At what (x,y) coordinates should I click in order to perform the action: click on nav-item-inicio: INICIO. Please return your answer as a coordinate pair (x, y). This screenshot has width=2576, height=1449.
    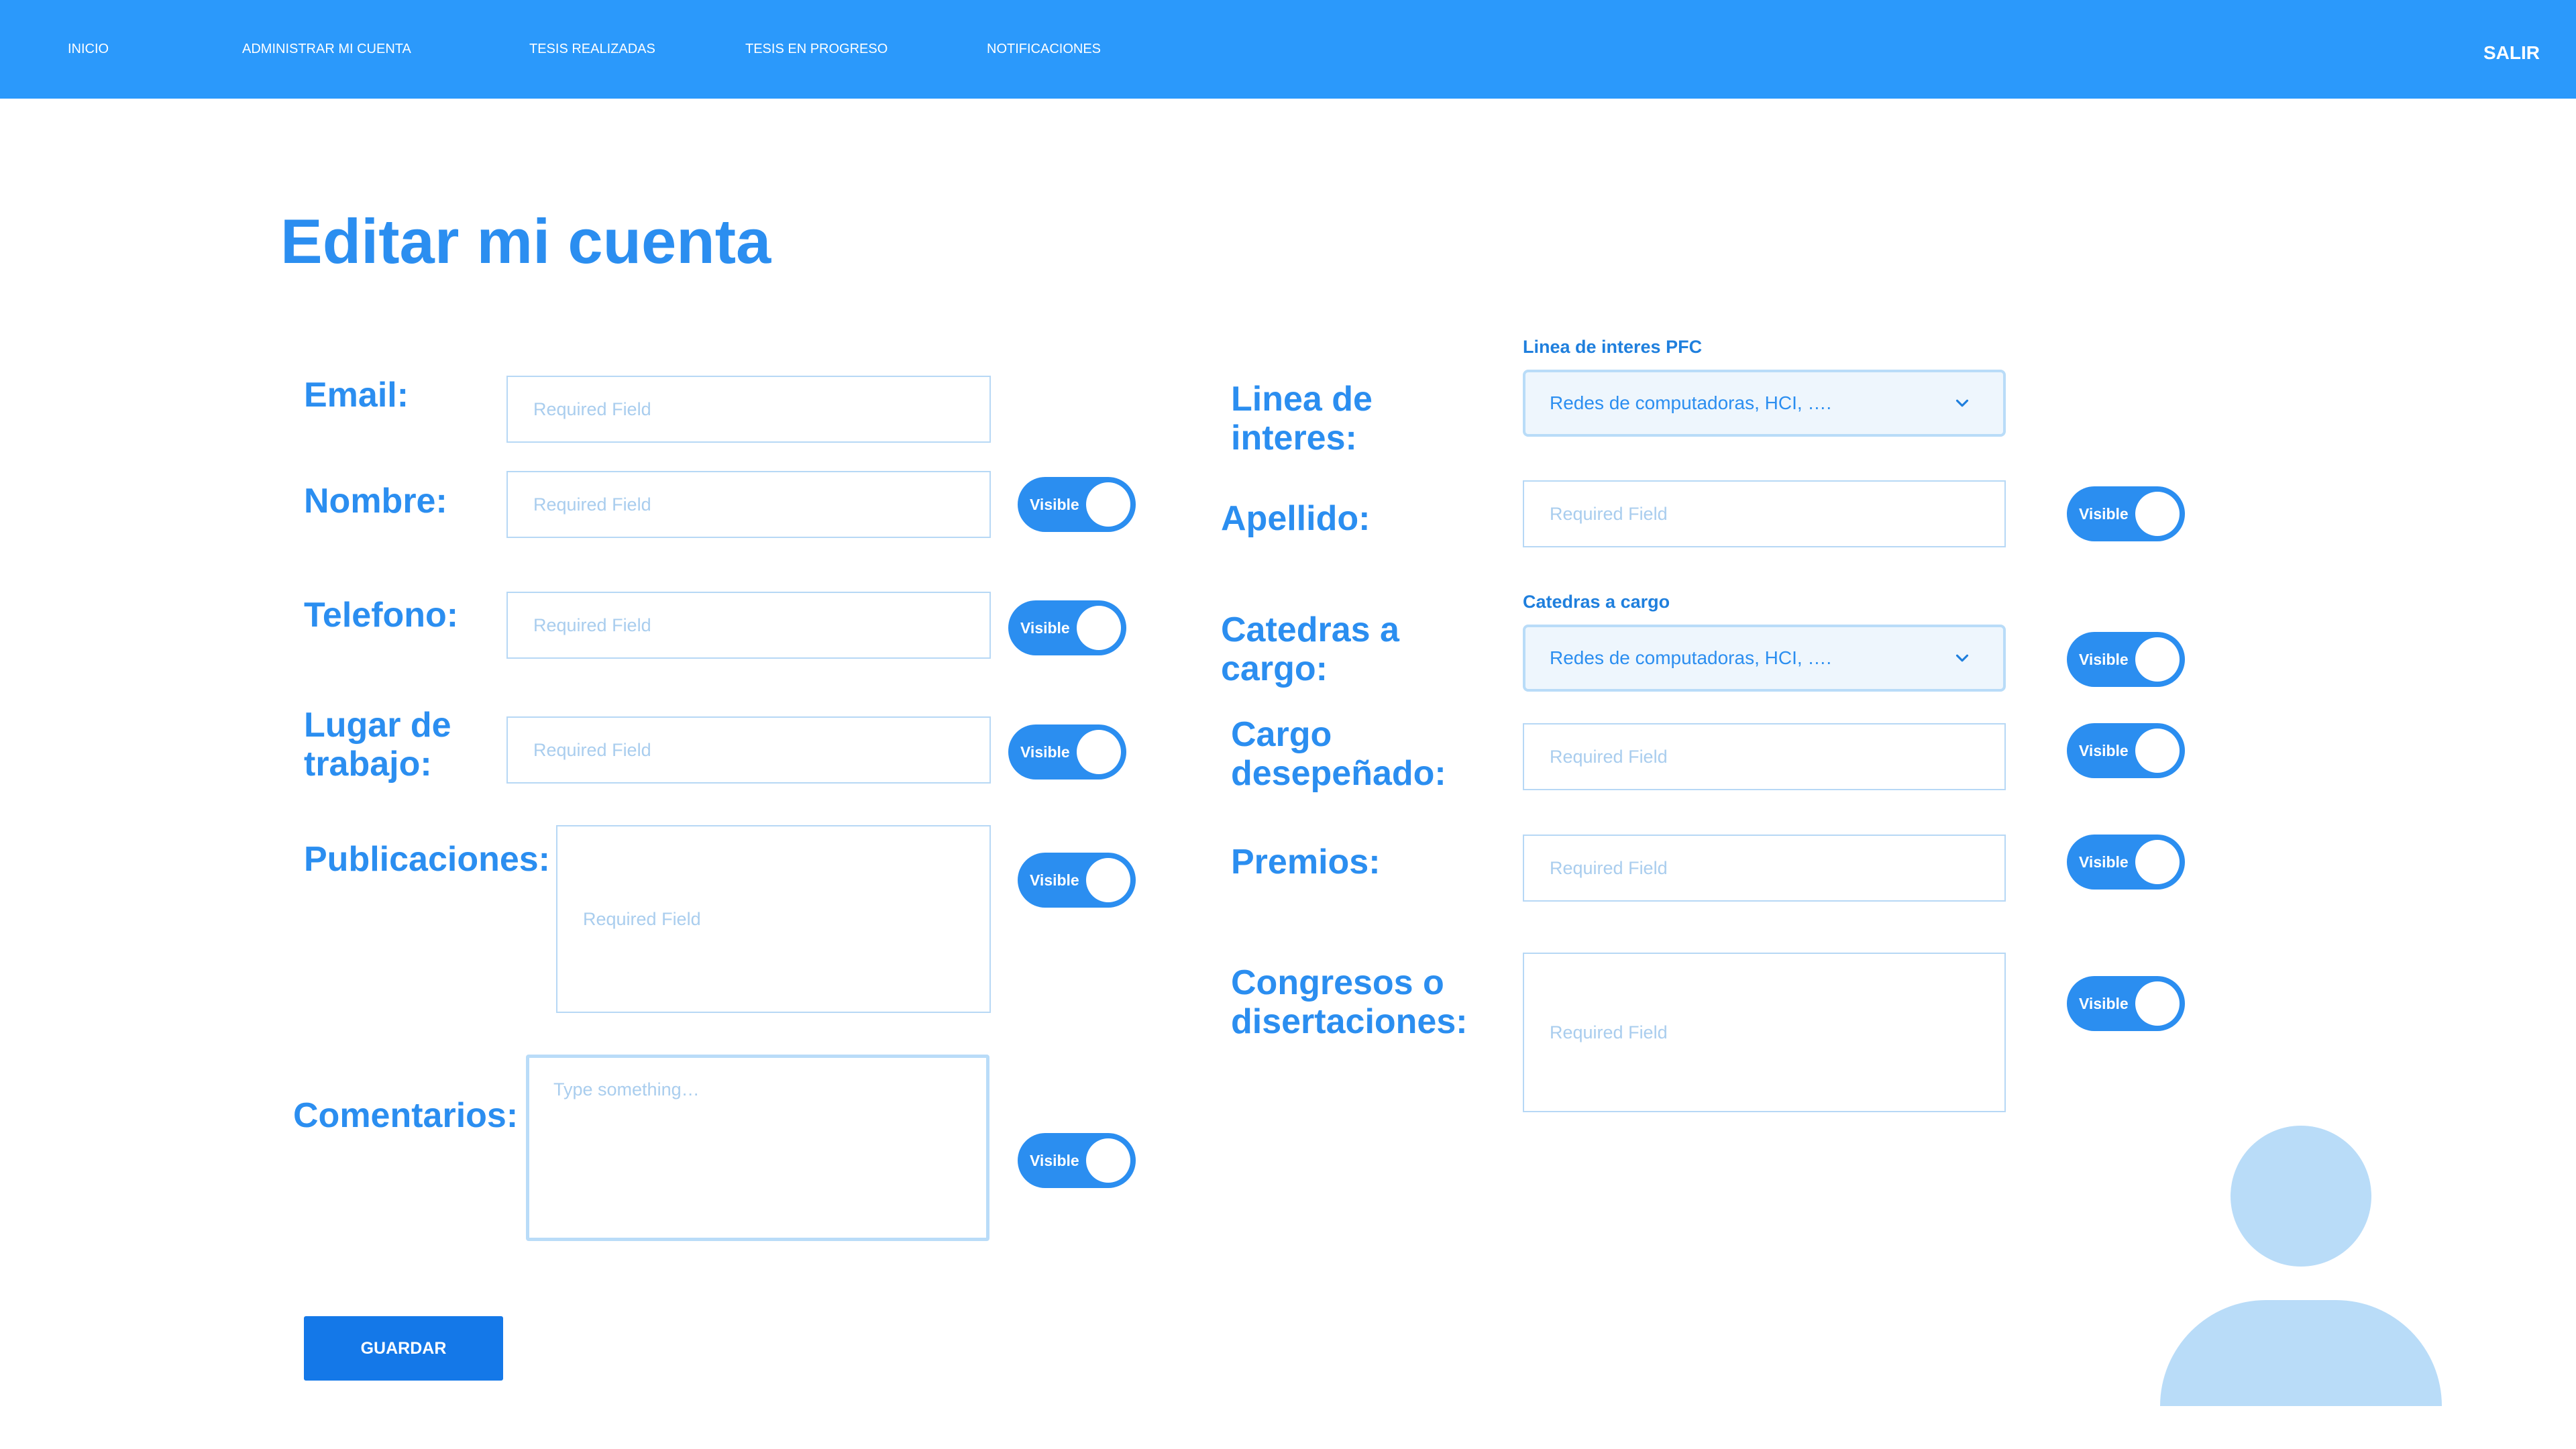
    Looking at the image, I should click on (88, 49).